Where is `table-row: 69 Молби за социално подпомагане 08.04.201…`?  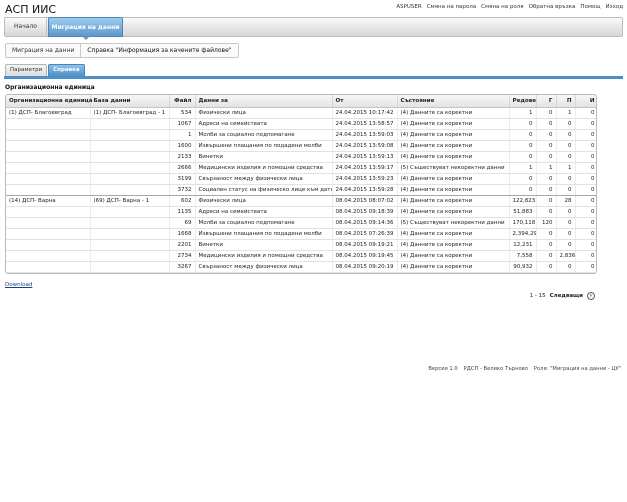 table-row: 69 Молби за социално подпомагане 08.04.201… is located at coordinates (301, 223).